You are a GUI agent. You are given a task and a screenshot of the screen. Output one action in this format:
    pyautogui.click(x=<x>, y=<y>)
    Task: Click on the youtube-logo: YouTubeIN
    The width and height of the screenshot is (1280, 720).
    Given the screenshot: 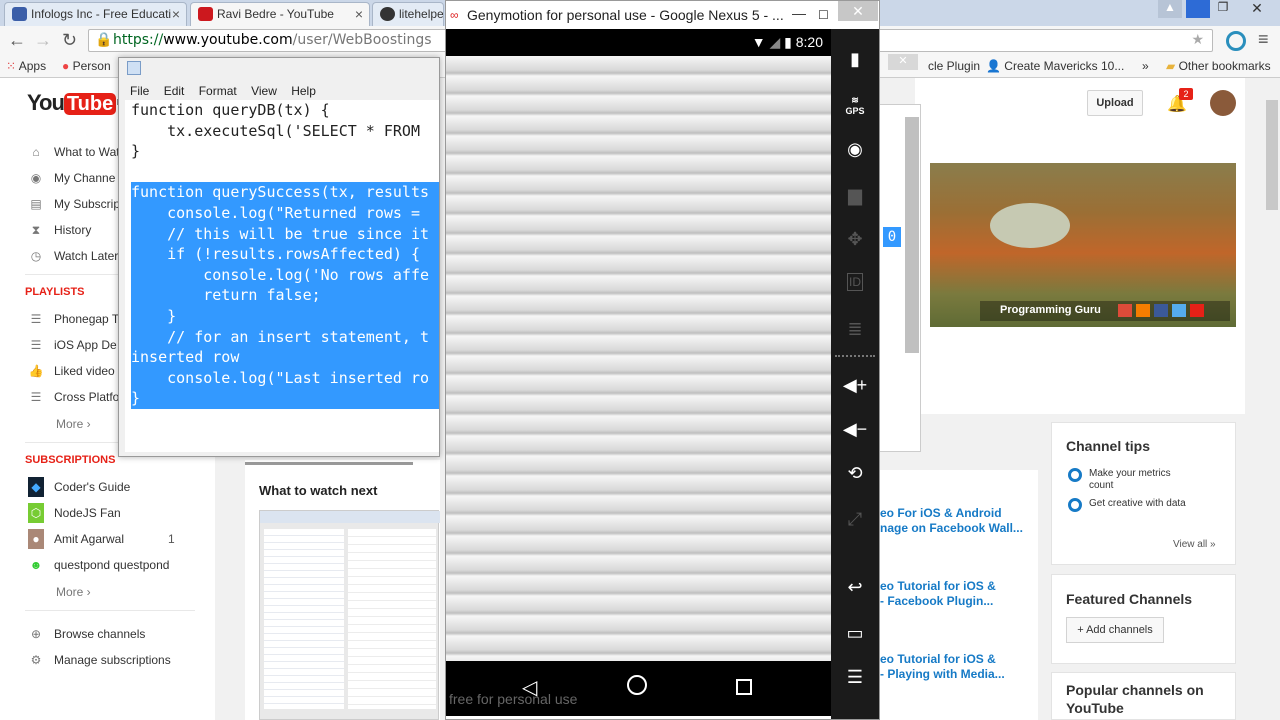 What is the action you would take?
    pyautogui.click(x=75, y=105)
    